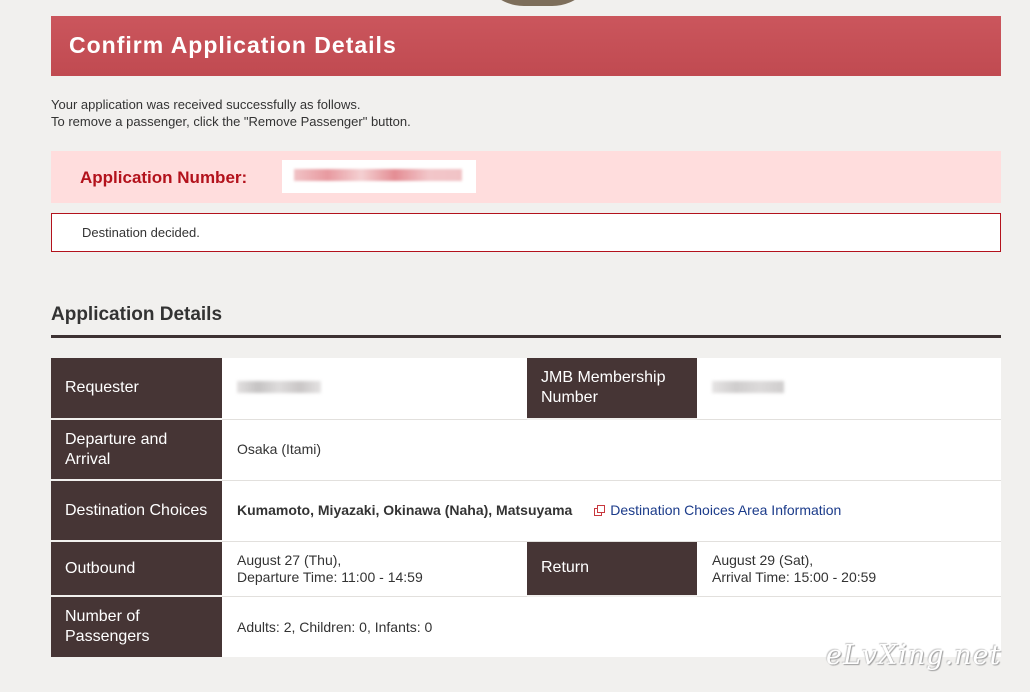 This screenshot has height=692, width=1030. I want to click on table-row: Requester JMB Membership Number, so click(526, 389).